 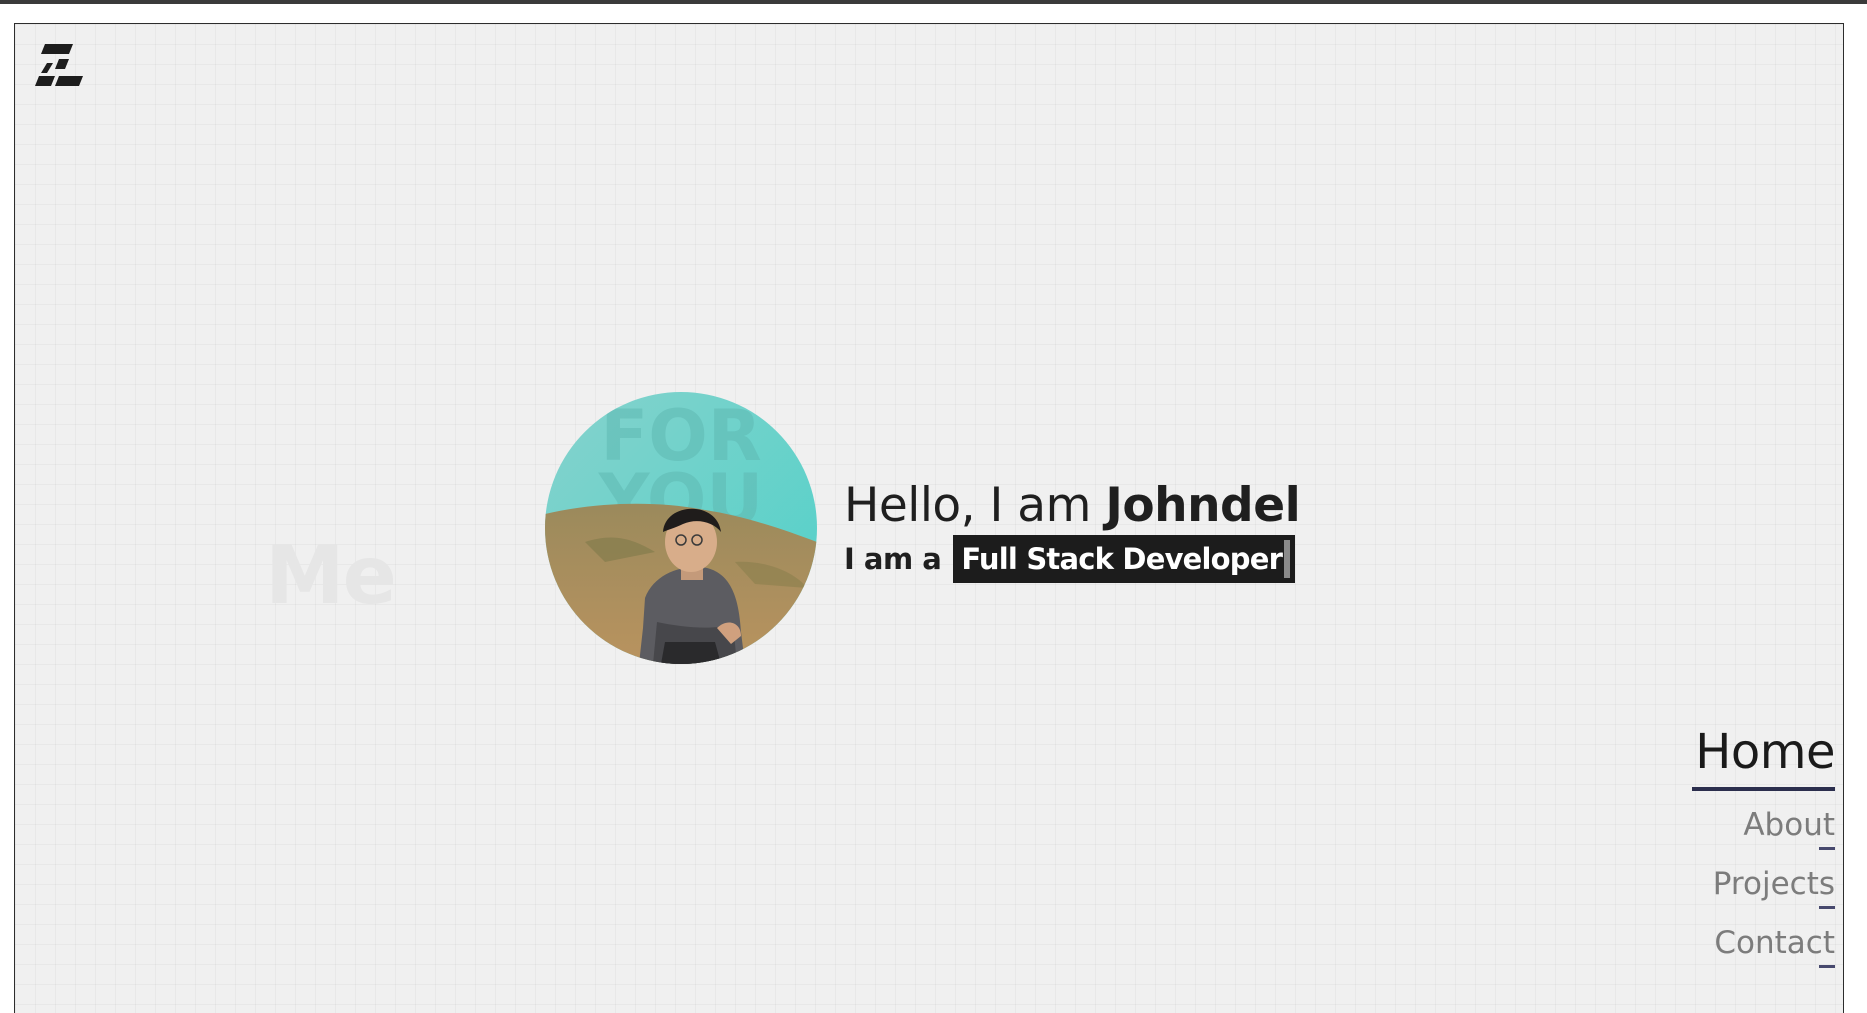 I want to click on logo-icon, so click(x=59, y=67).